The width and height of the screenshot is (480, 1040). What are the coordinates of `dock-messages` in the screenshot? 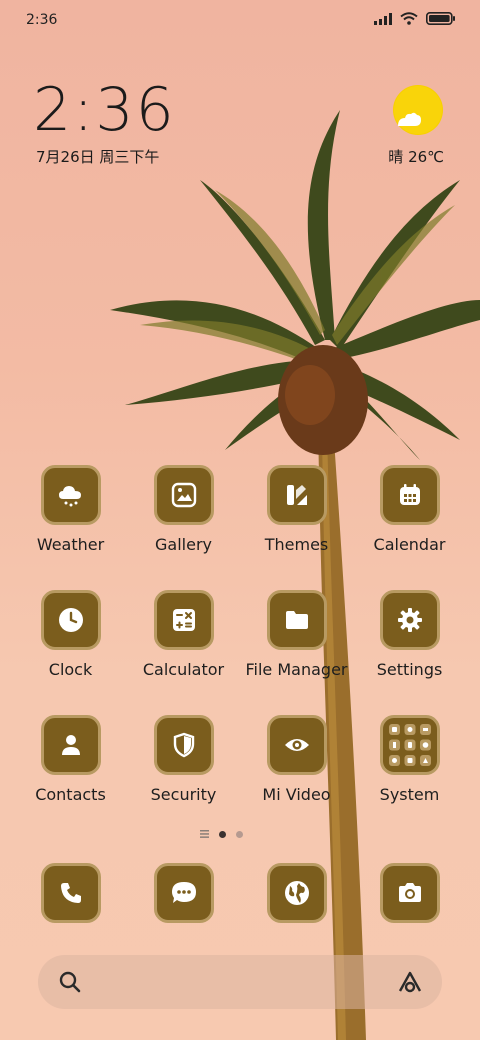 It's located at (183, 893).